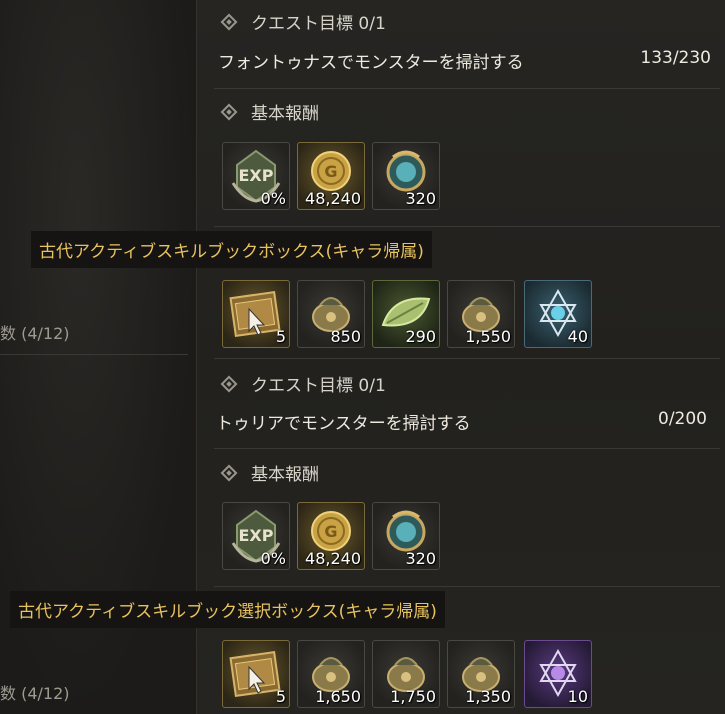  Describe the element at coordinates (331, 674) in the screenshot. I see `reward-slot-pouch: 1,650` at that location.